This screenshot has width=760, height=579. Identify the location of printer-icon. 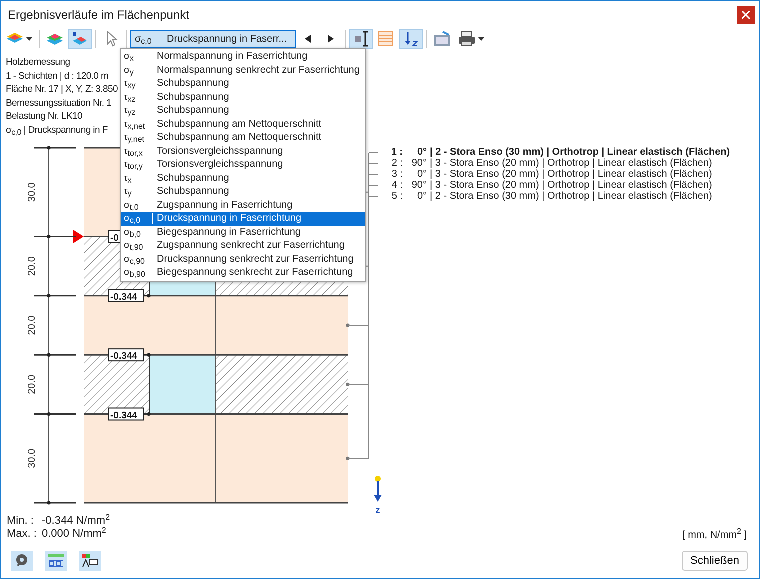
(467, 39).